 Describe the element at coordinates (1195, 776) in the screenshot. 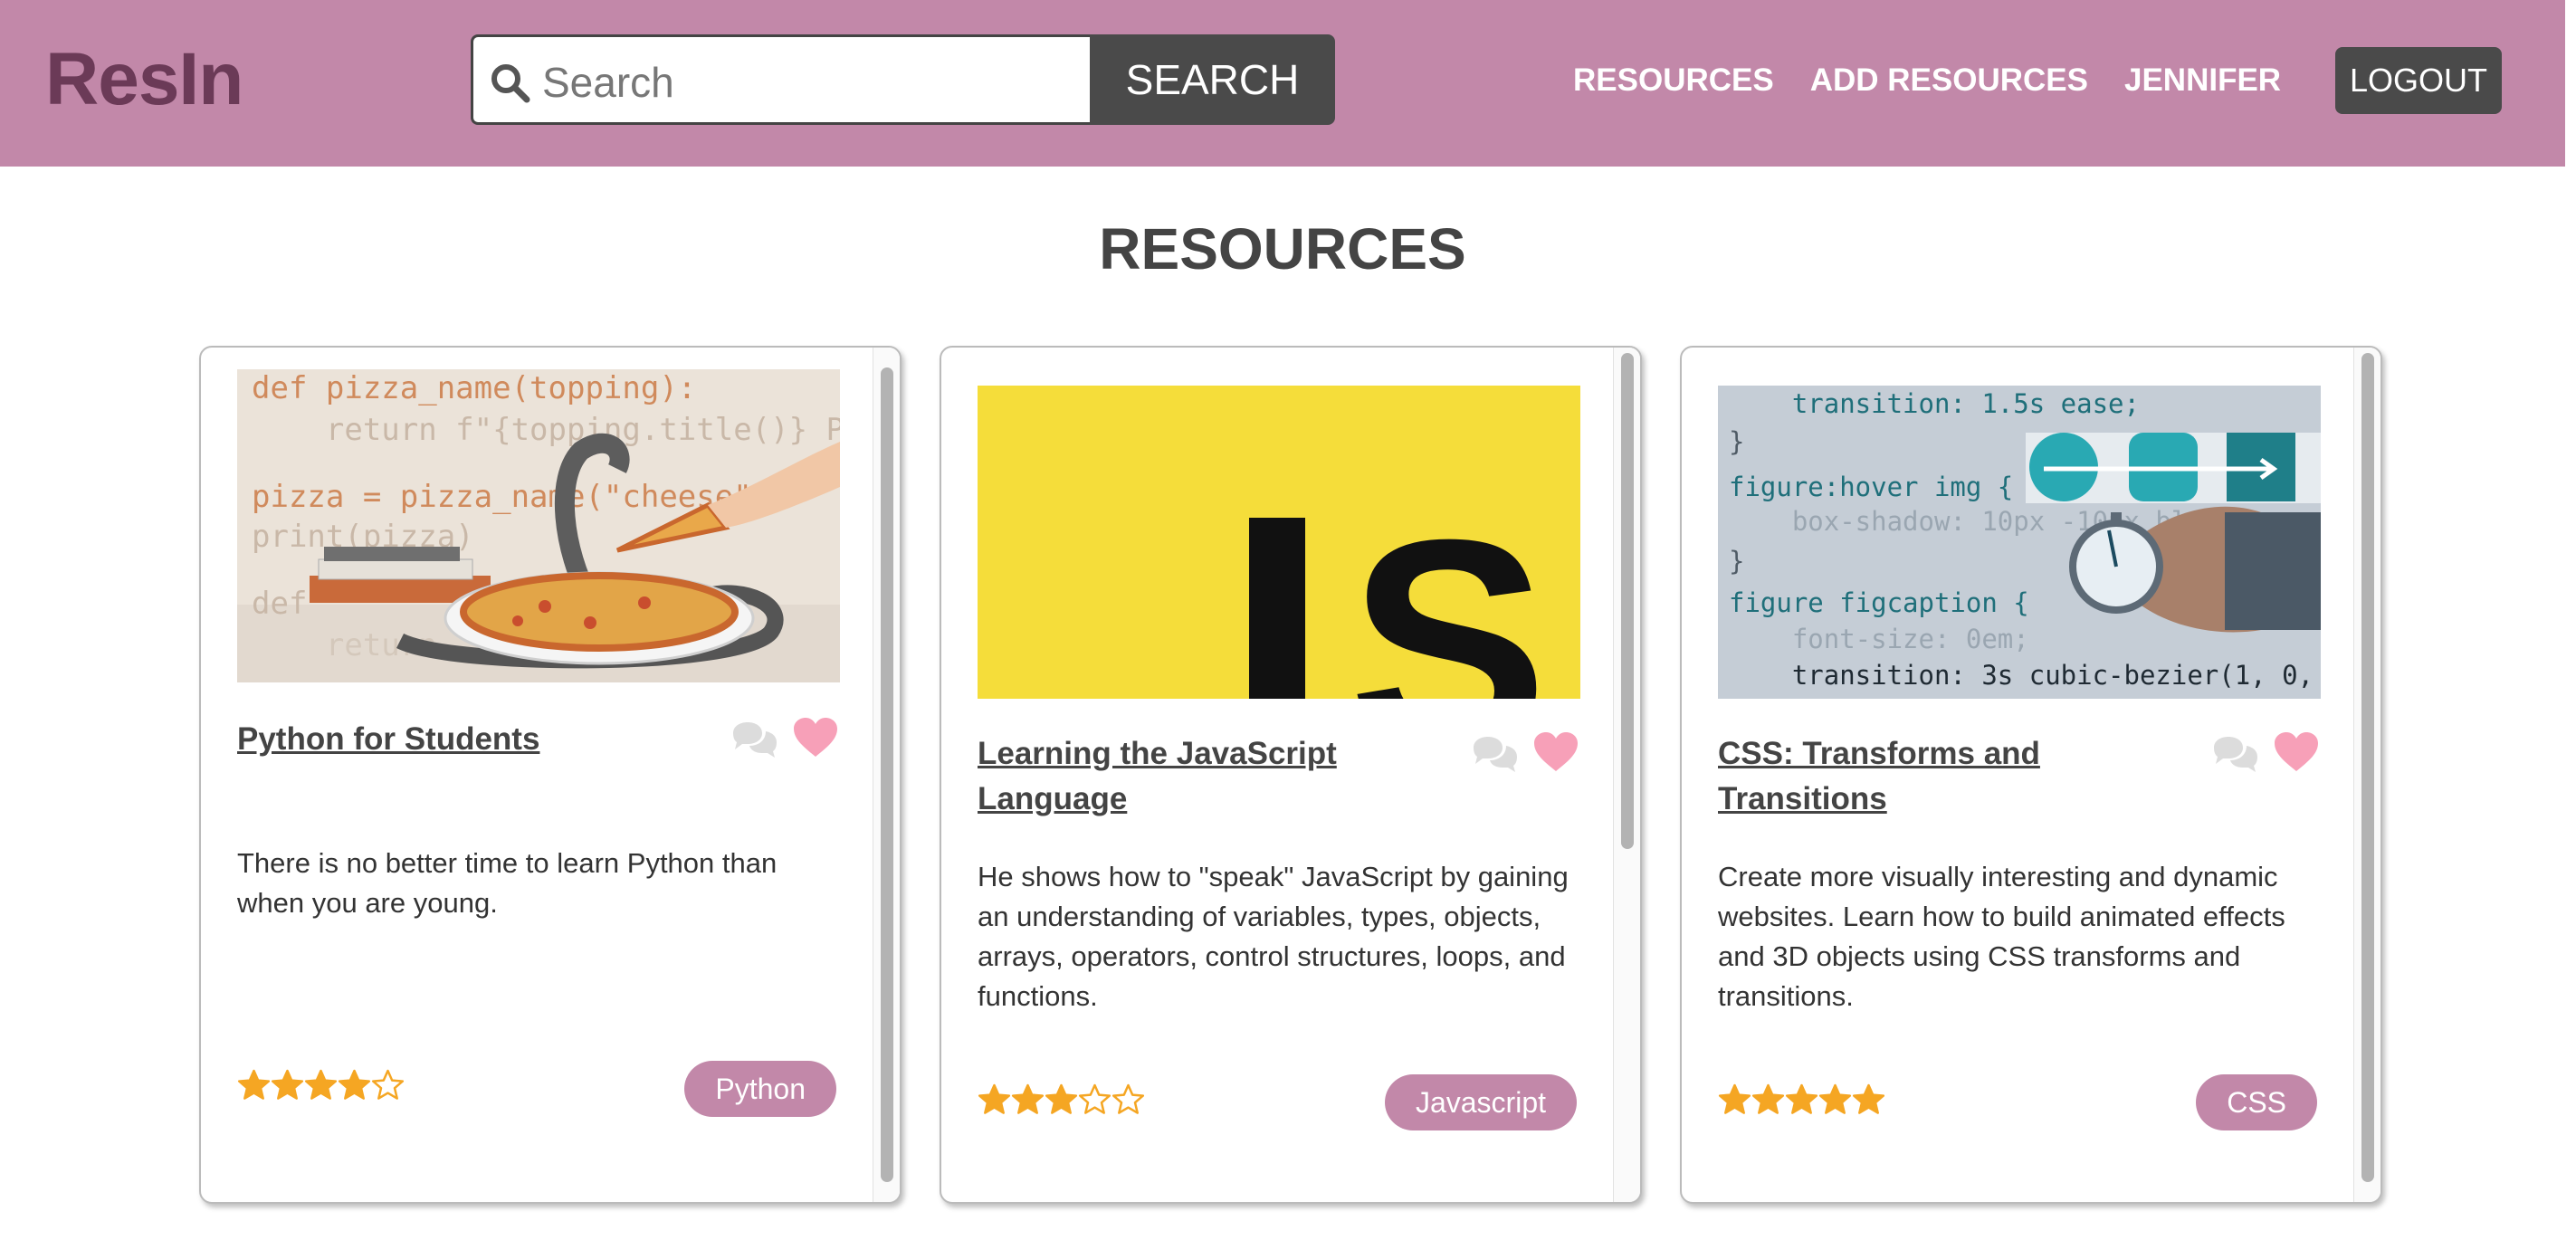

I see `card-title-link: Learning the JavaScript Language` at that location.